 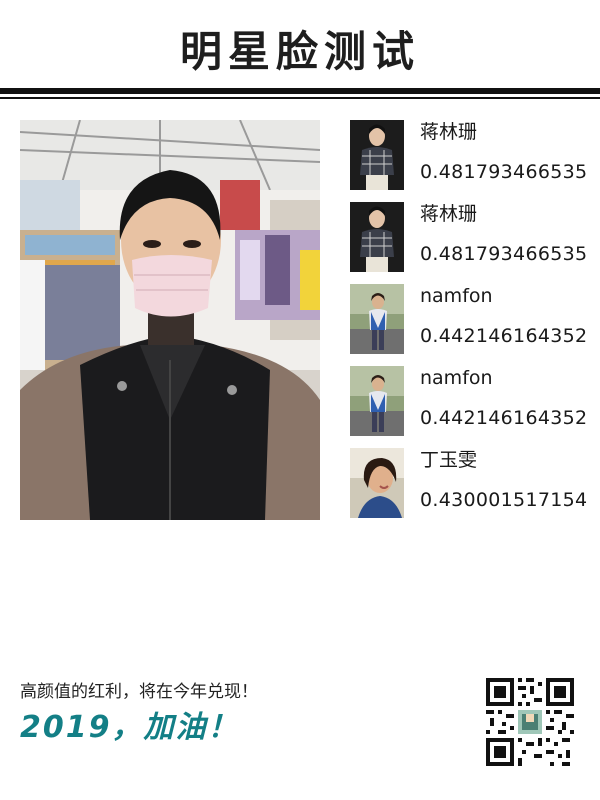 What do you see at coordinates (449, 460) in the screenshot?
I see `celebrity-name: 丁玉雯` at bounding box center [449, 460].